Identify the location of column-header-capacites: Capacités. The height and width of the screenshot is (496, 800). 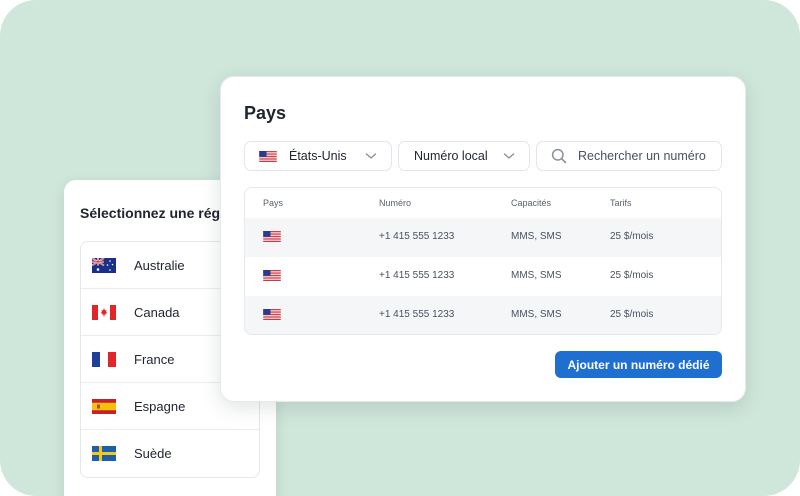
(531, 203).